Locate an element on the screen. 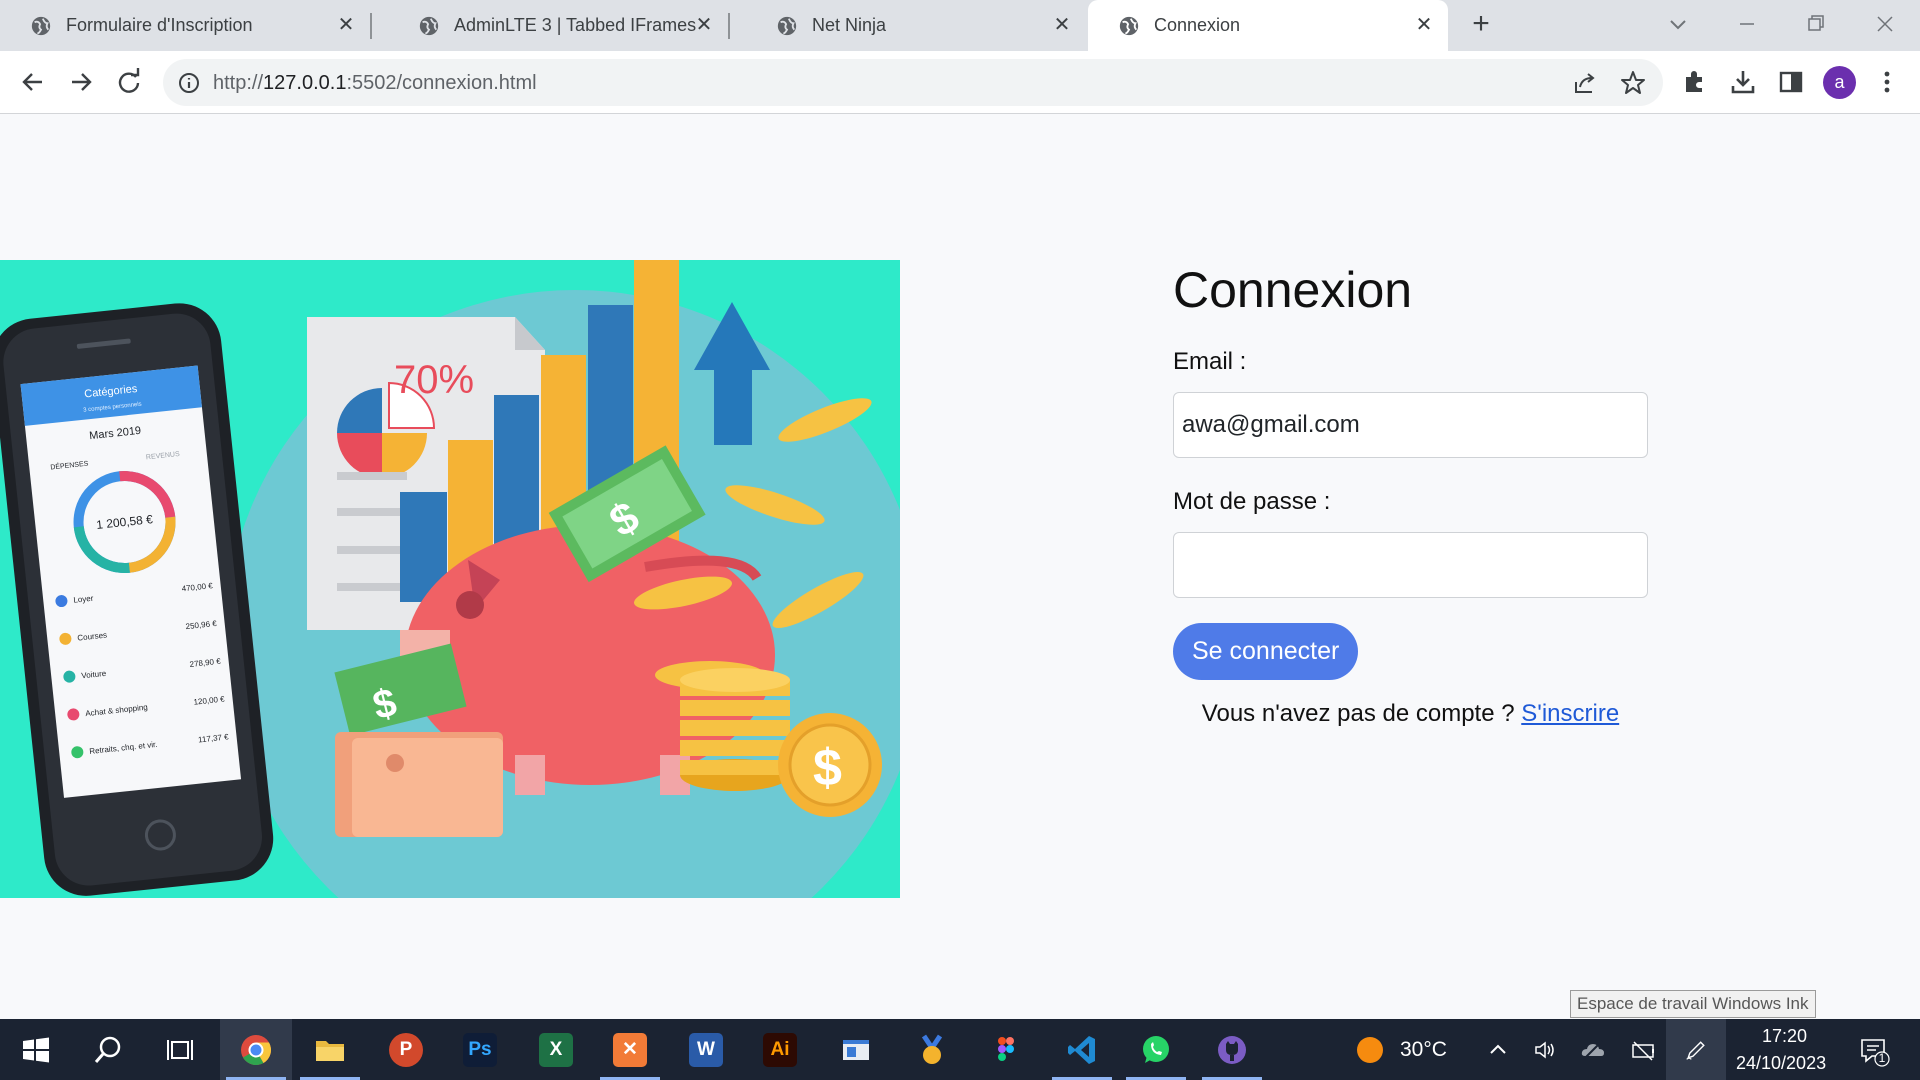 The image size is (1920, 1080). tab-search-chevron-icon is located at coordinates (1678, 24).